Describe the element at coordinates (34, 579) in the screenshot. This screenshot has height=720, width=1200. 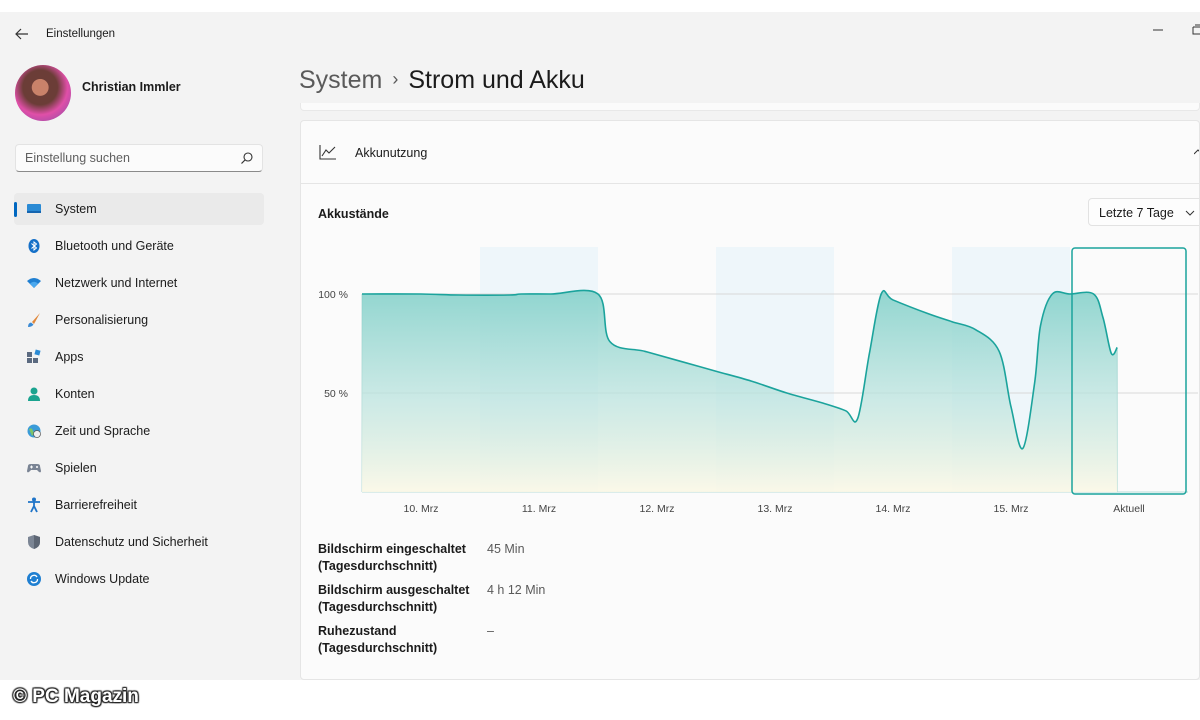
I see `update-icon` at that location.